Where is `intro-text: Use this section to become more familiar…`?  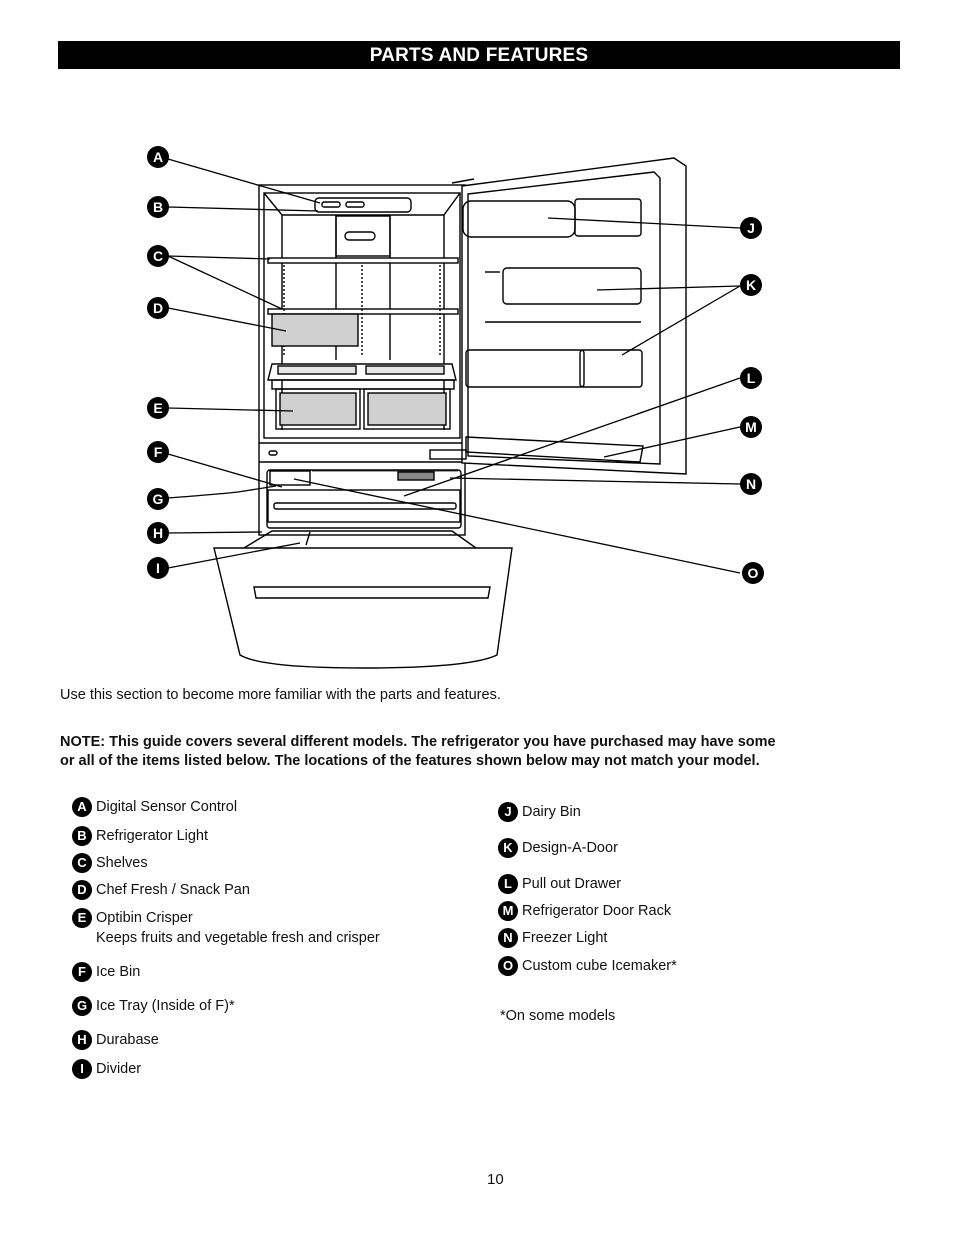
intro-text: Use this section to become more familiar… is located at coordinates (280, 695).